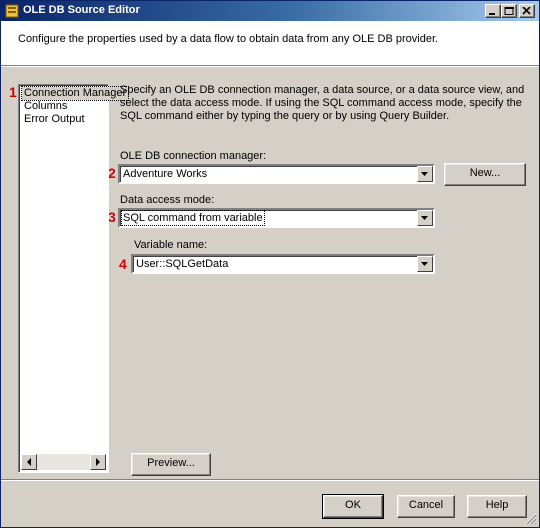  Describe the element at coordinates (112, 173) in the screenshot. I see `marker-2: 2` at that location.